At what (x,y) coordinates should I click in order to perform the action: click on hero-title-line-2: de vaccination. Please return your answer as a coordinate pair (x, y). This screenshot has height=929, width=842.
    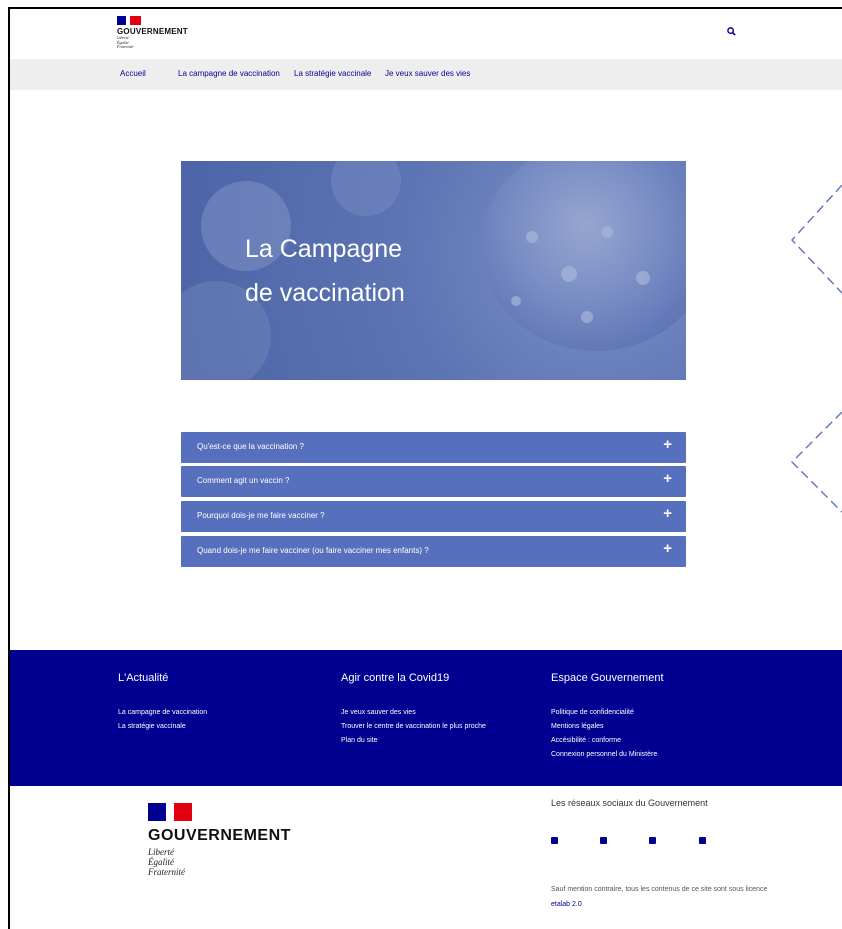
    Looking at the image, I should click on (325, 293).